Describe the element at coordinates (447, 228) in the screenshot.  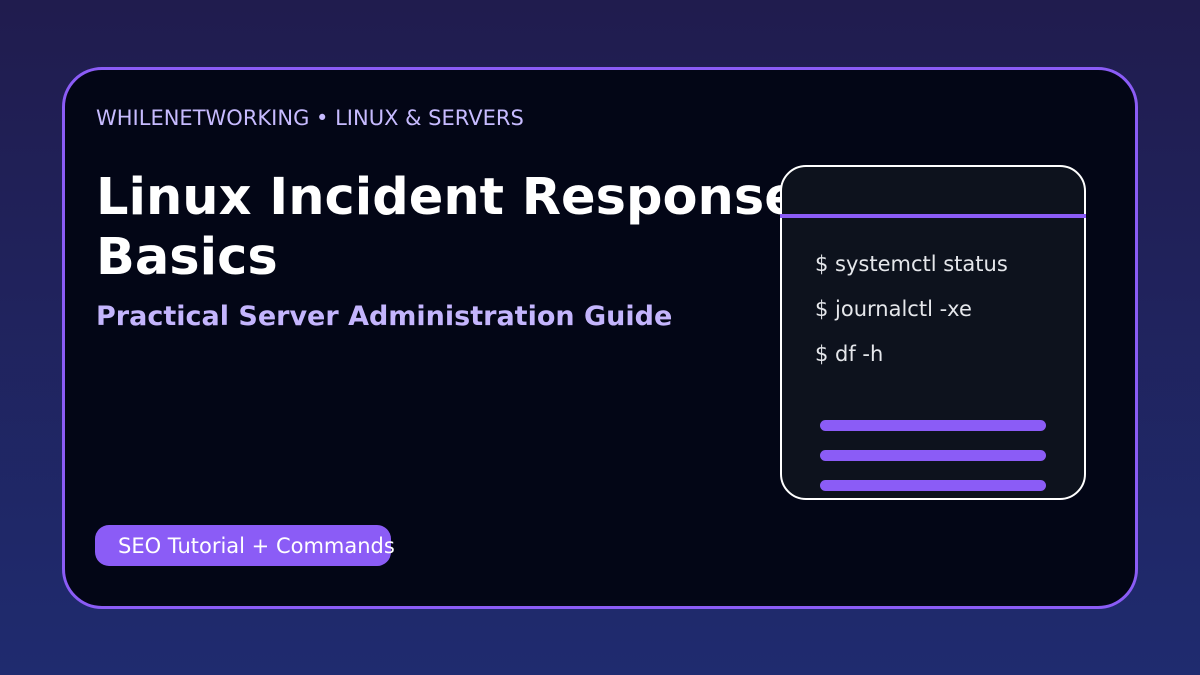
I see `page-title: Linux Incident Response Basics` at that location.